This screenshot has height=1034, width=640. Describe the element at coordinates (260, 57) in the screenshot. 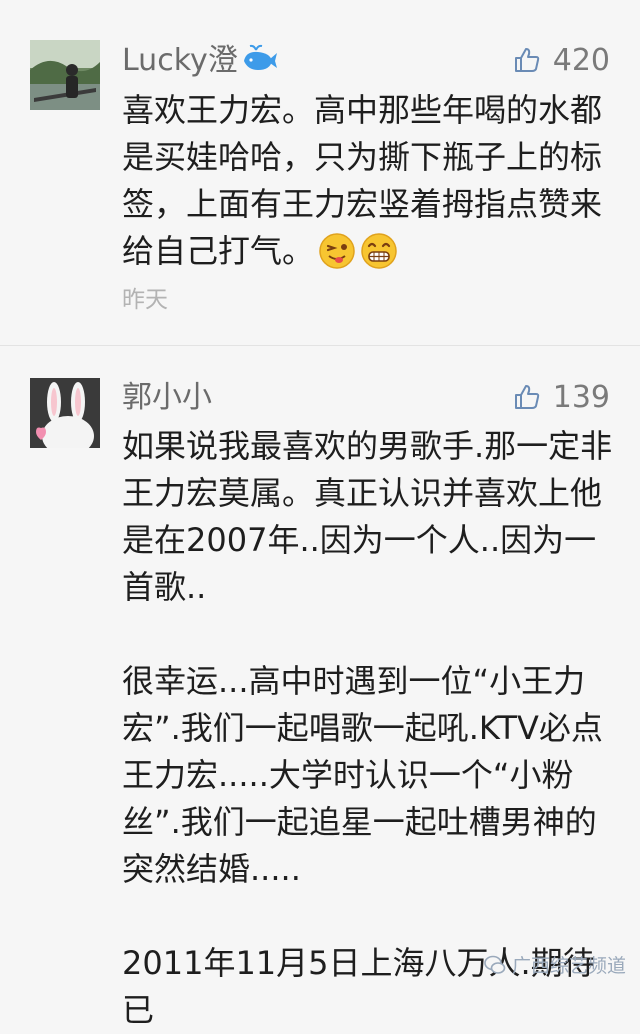

I see `whale-icon` at that location.